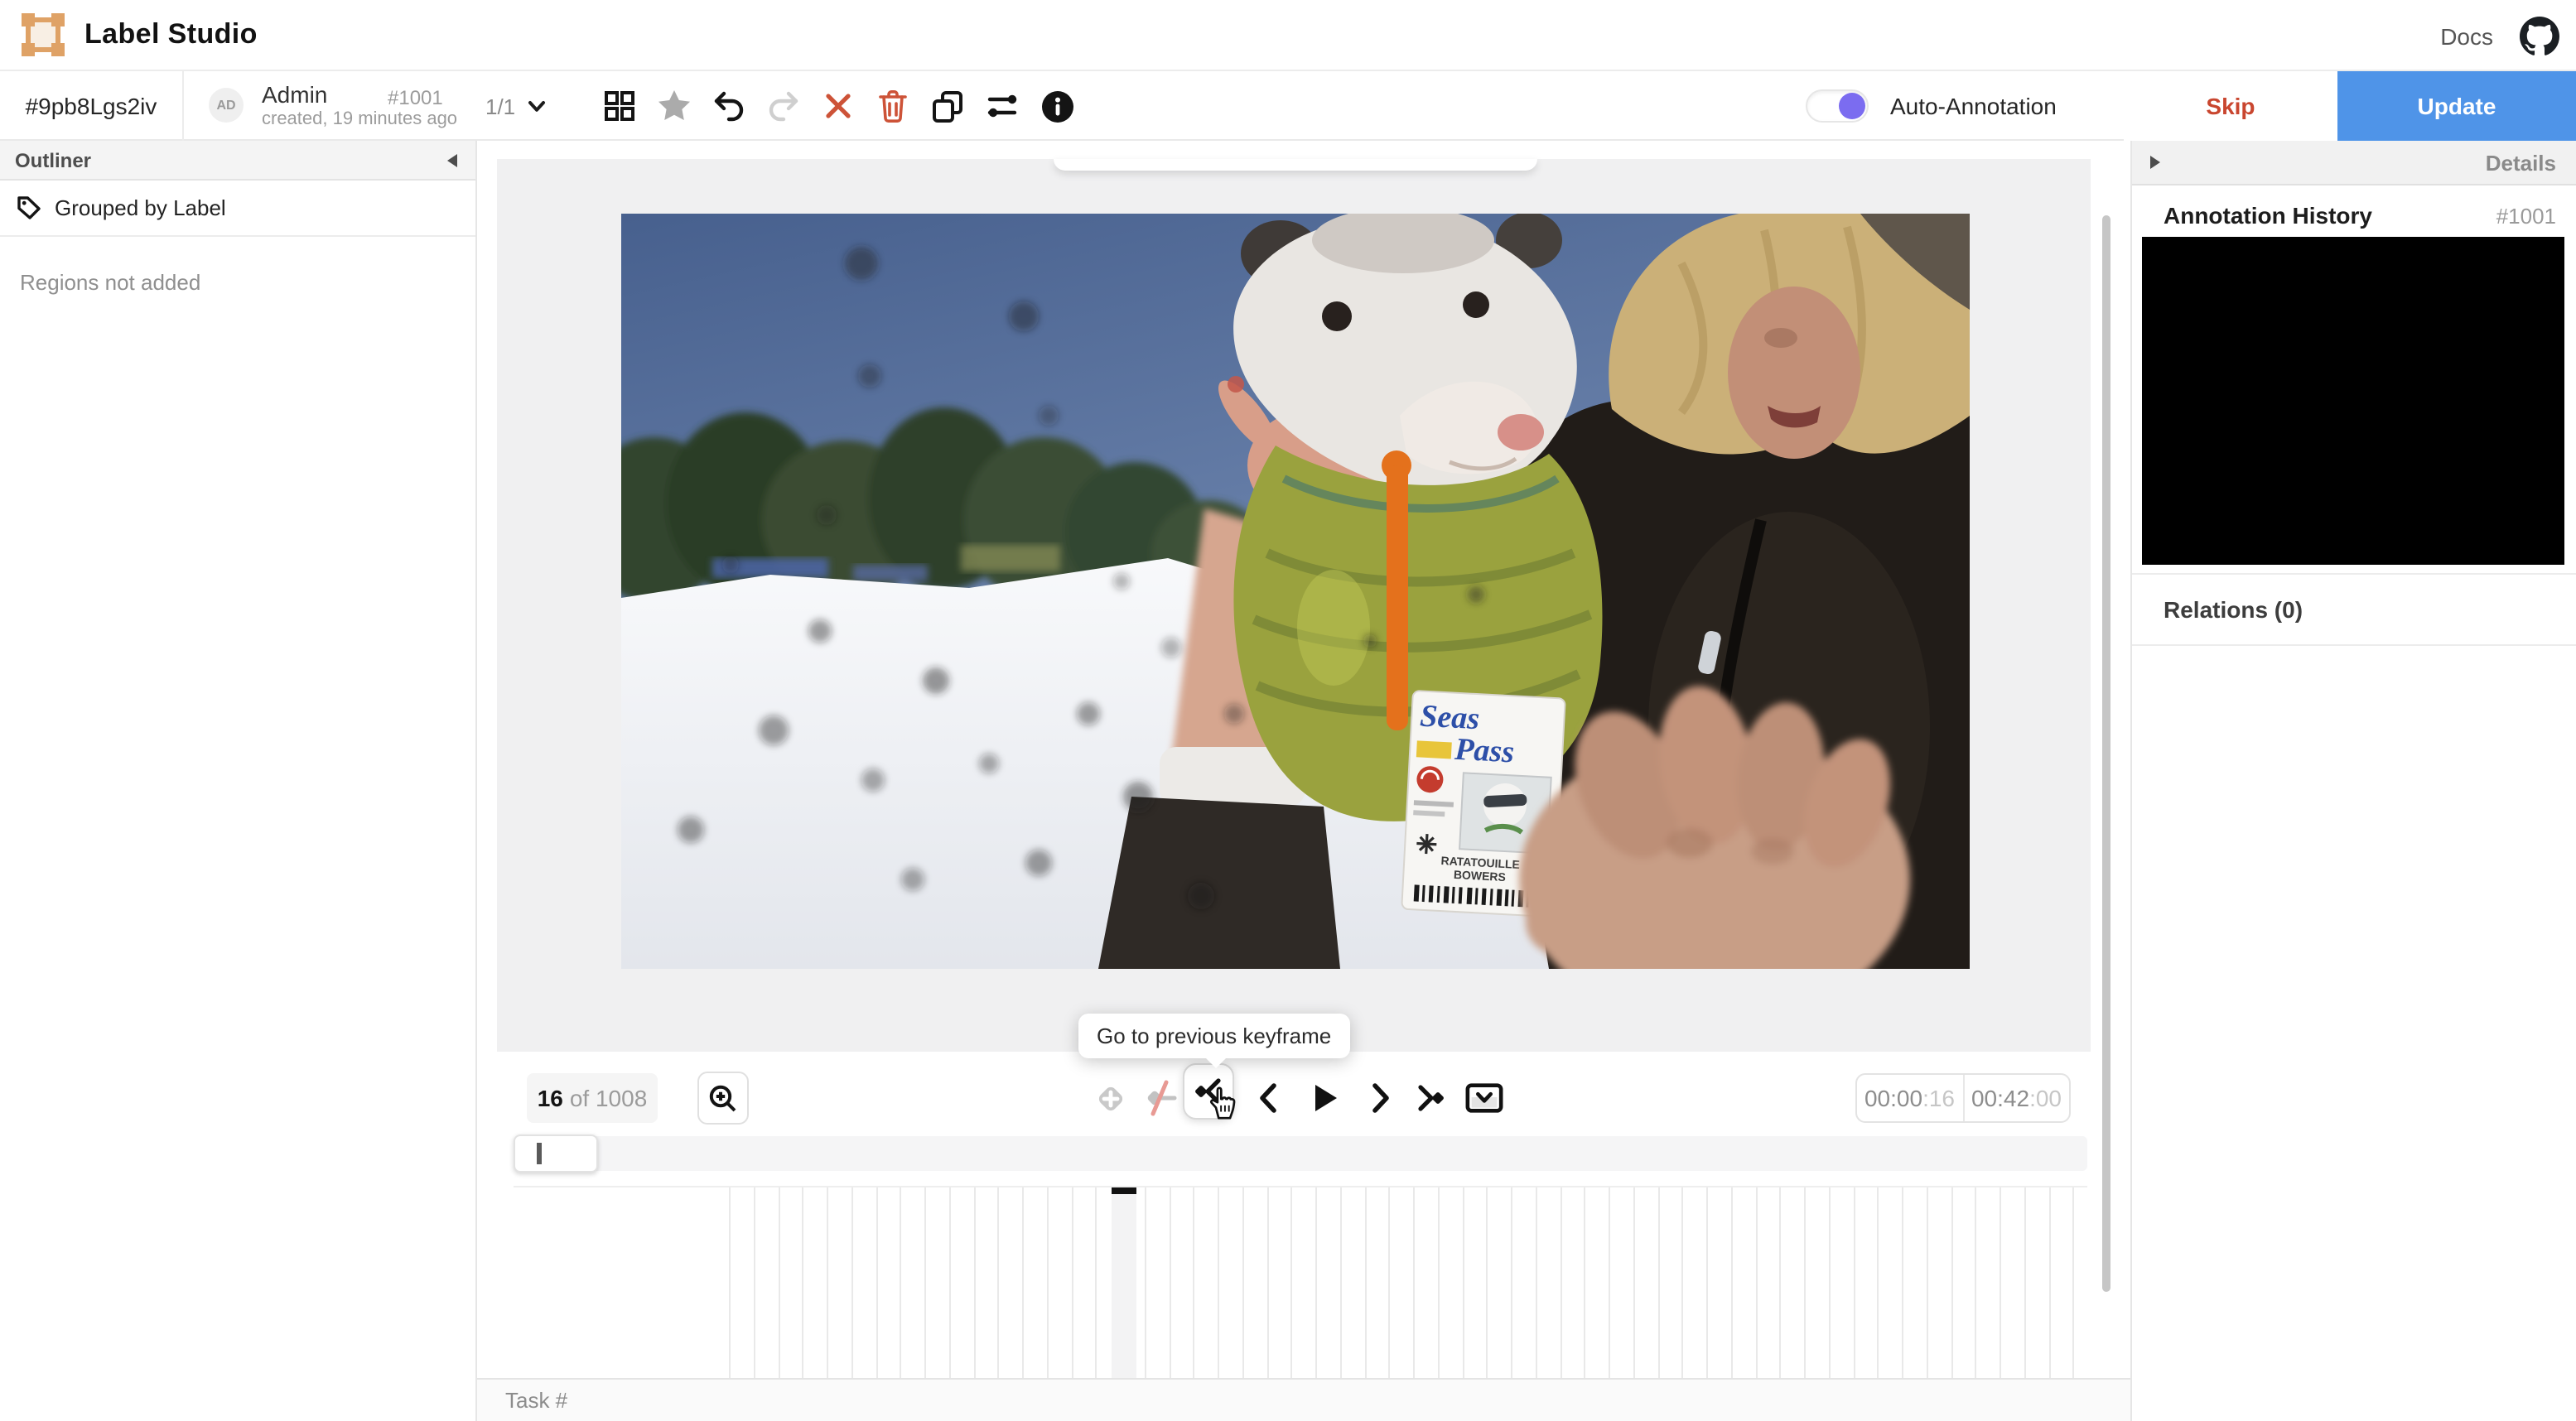 Image resolution: width=2576 pixels, height=1421 pixels. I want to click on toggle-interpolation-button, so click(1161, 1098).